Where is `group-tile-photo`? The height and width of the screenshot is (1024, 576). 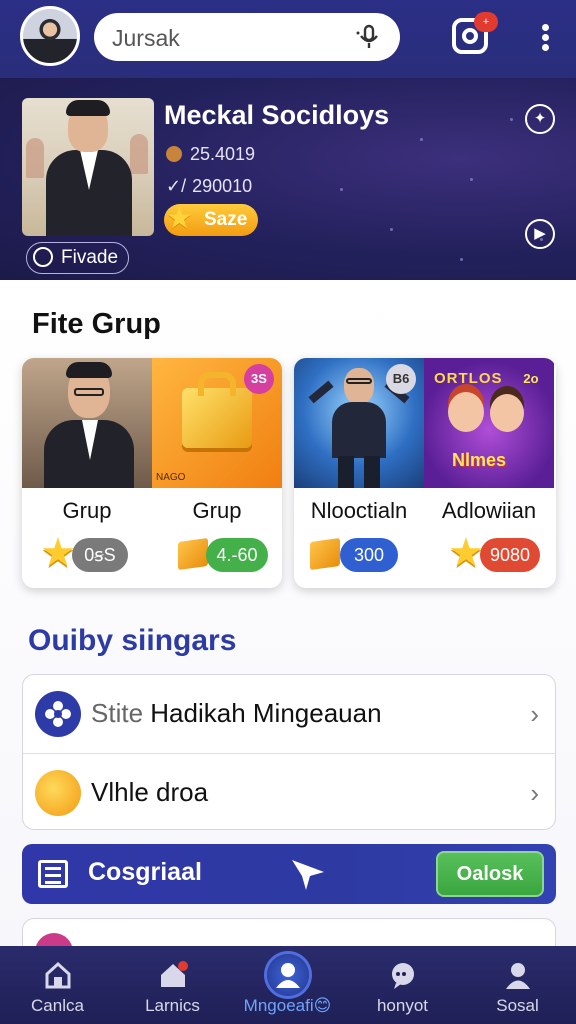 group-tile-photo is located at coordinates (87, 423).